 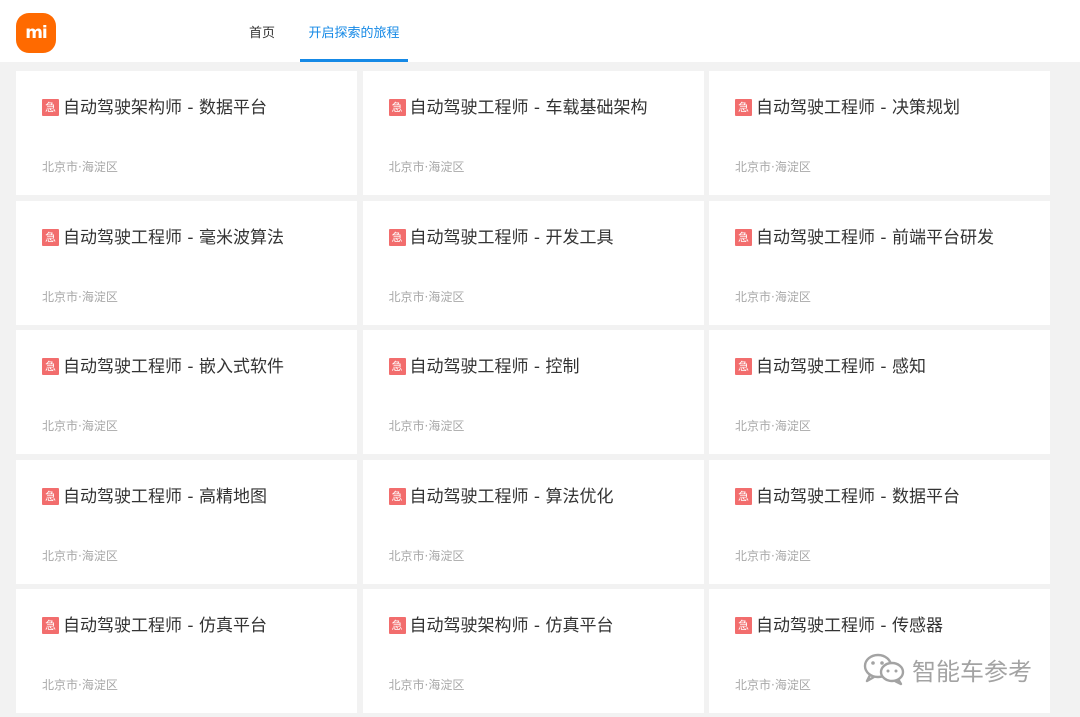 What do you see at coordinates (186, 651) in the screenshot?
I see `job-card: 急自动驾驶工程师 - 仿真平台 北京市·海淀区` at bounding box center [186, 651].